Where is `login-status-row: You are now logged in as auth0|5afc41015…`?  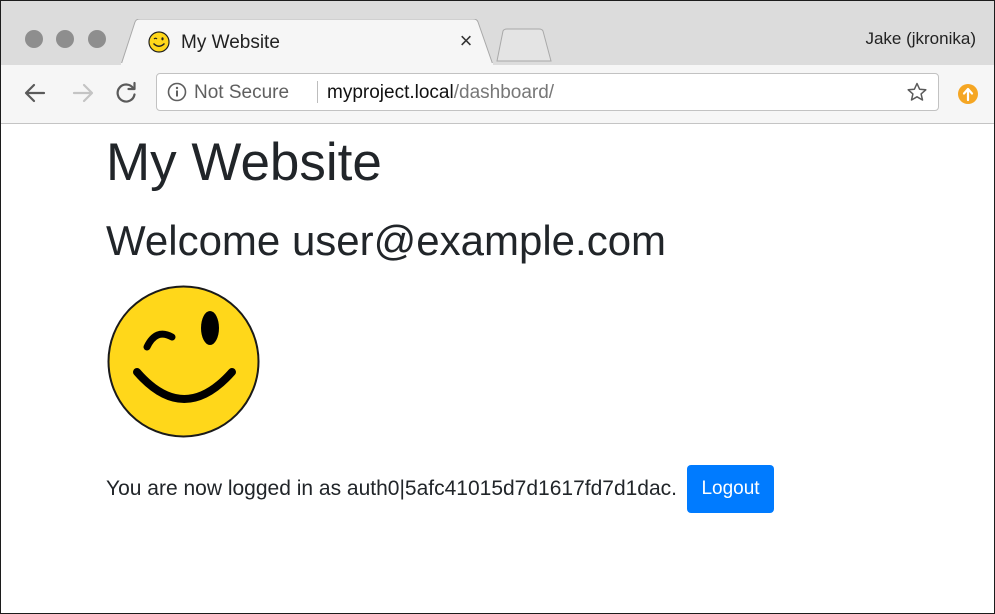
login-status-row: You are now logged in as auth0|5afc41015… is located at coordinates (440, 489).